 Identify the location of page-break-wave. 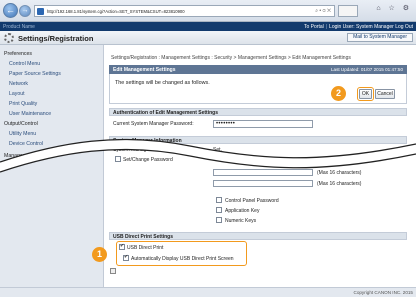
(208, 155).